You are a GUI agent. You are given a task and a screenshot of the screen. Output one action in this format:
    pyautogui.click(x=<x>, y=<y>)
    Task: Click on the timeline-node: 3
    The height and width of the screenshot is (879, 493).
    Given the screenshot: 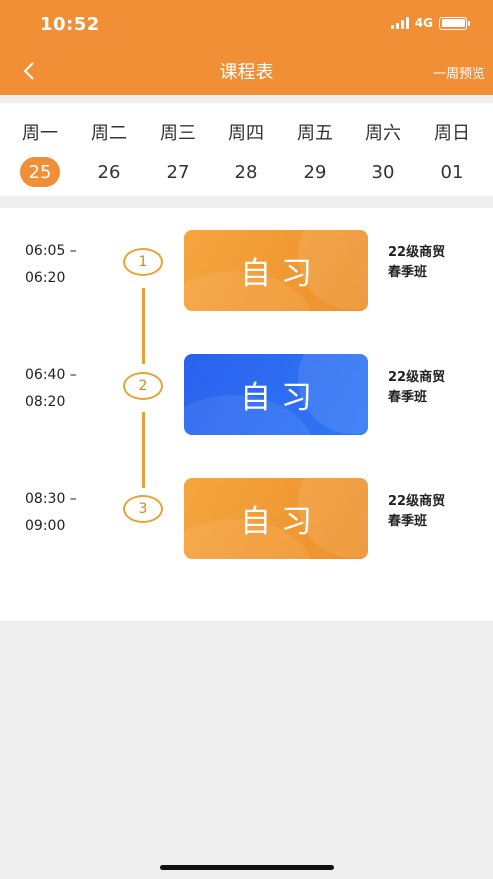 What is the action you would take?
    pyautogui.click(x=143, y=509)
    